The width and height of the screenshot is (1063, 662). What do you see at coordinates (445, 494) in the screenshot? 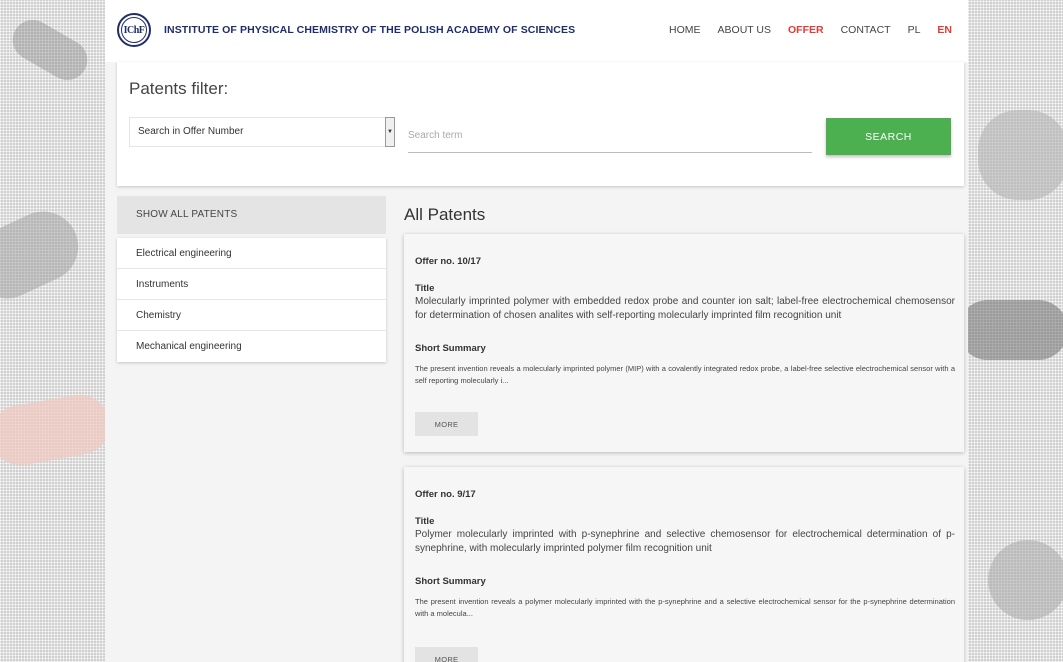
I see `offer-number: Offer no. 9/17` at bounding box center [445, 494].